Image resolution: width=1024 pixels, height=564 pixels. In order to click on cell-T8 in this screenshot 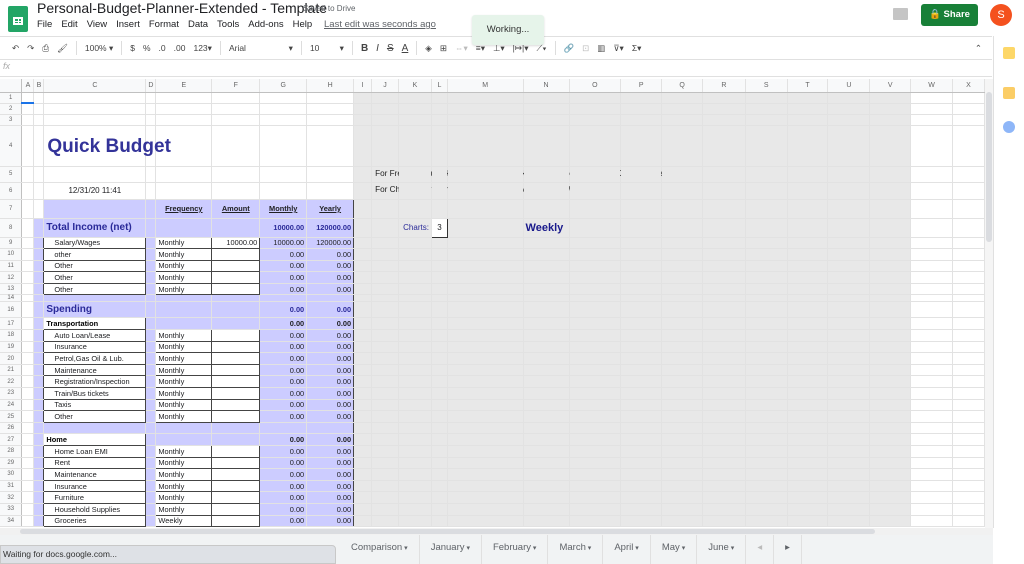, I will do `click(808, 228)`.